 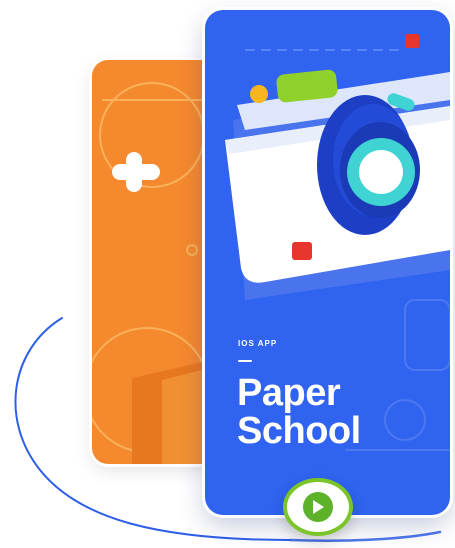 What do you see at coordinates (258, 343) in the screenshot?
I see `app-platform-label: IOS APP` at bounding box center [258, 343].